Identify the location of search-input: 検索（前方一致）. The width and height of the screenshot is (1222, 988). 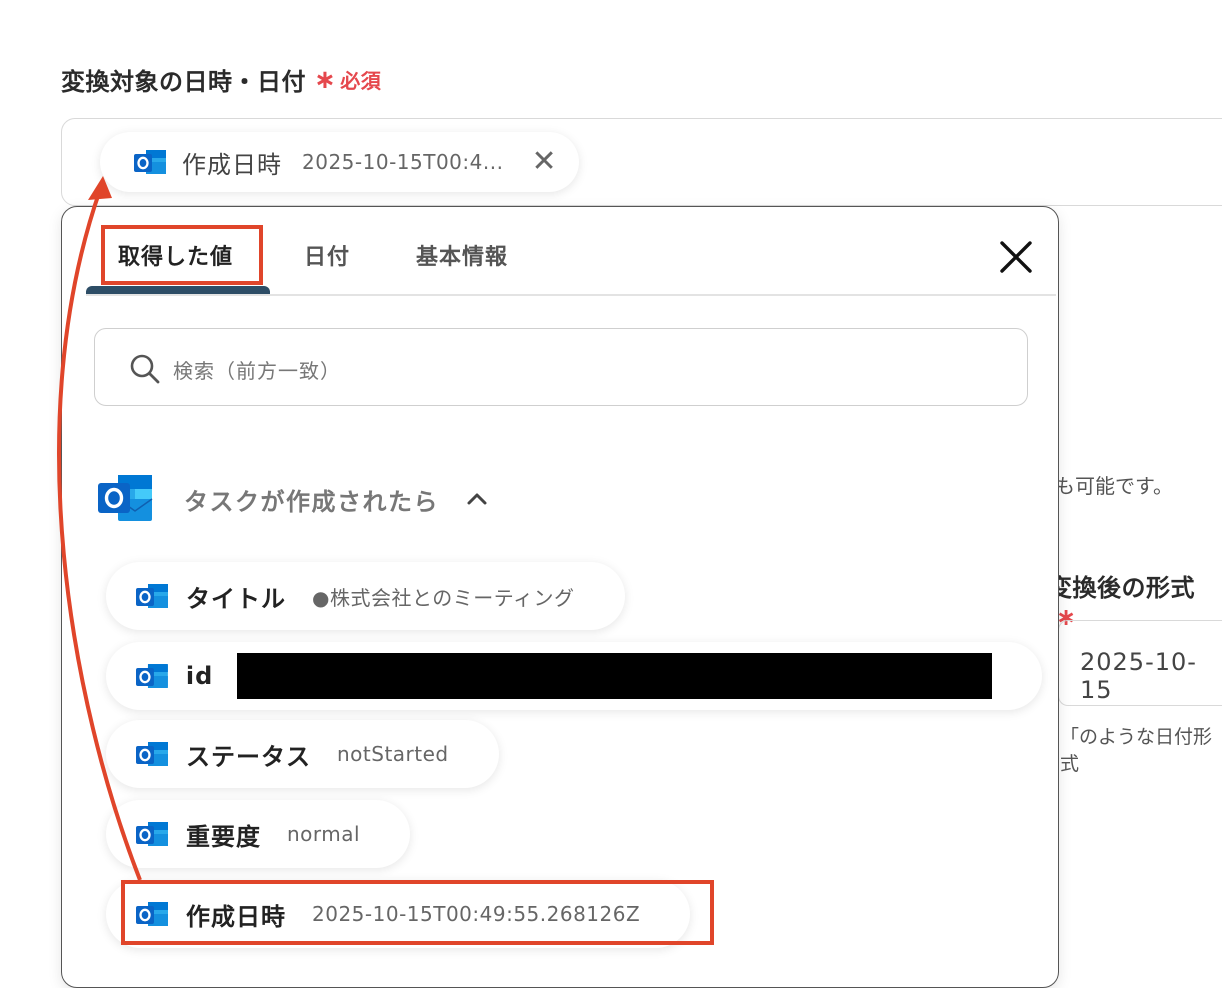
(561, 367).